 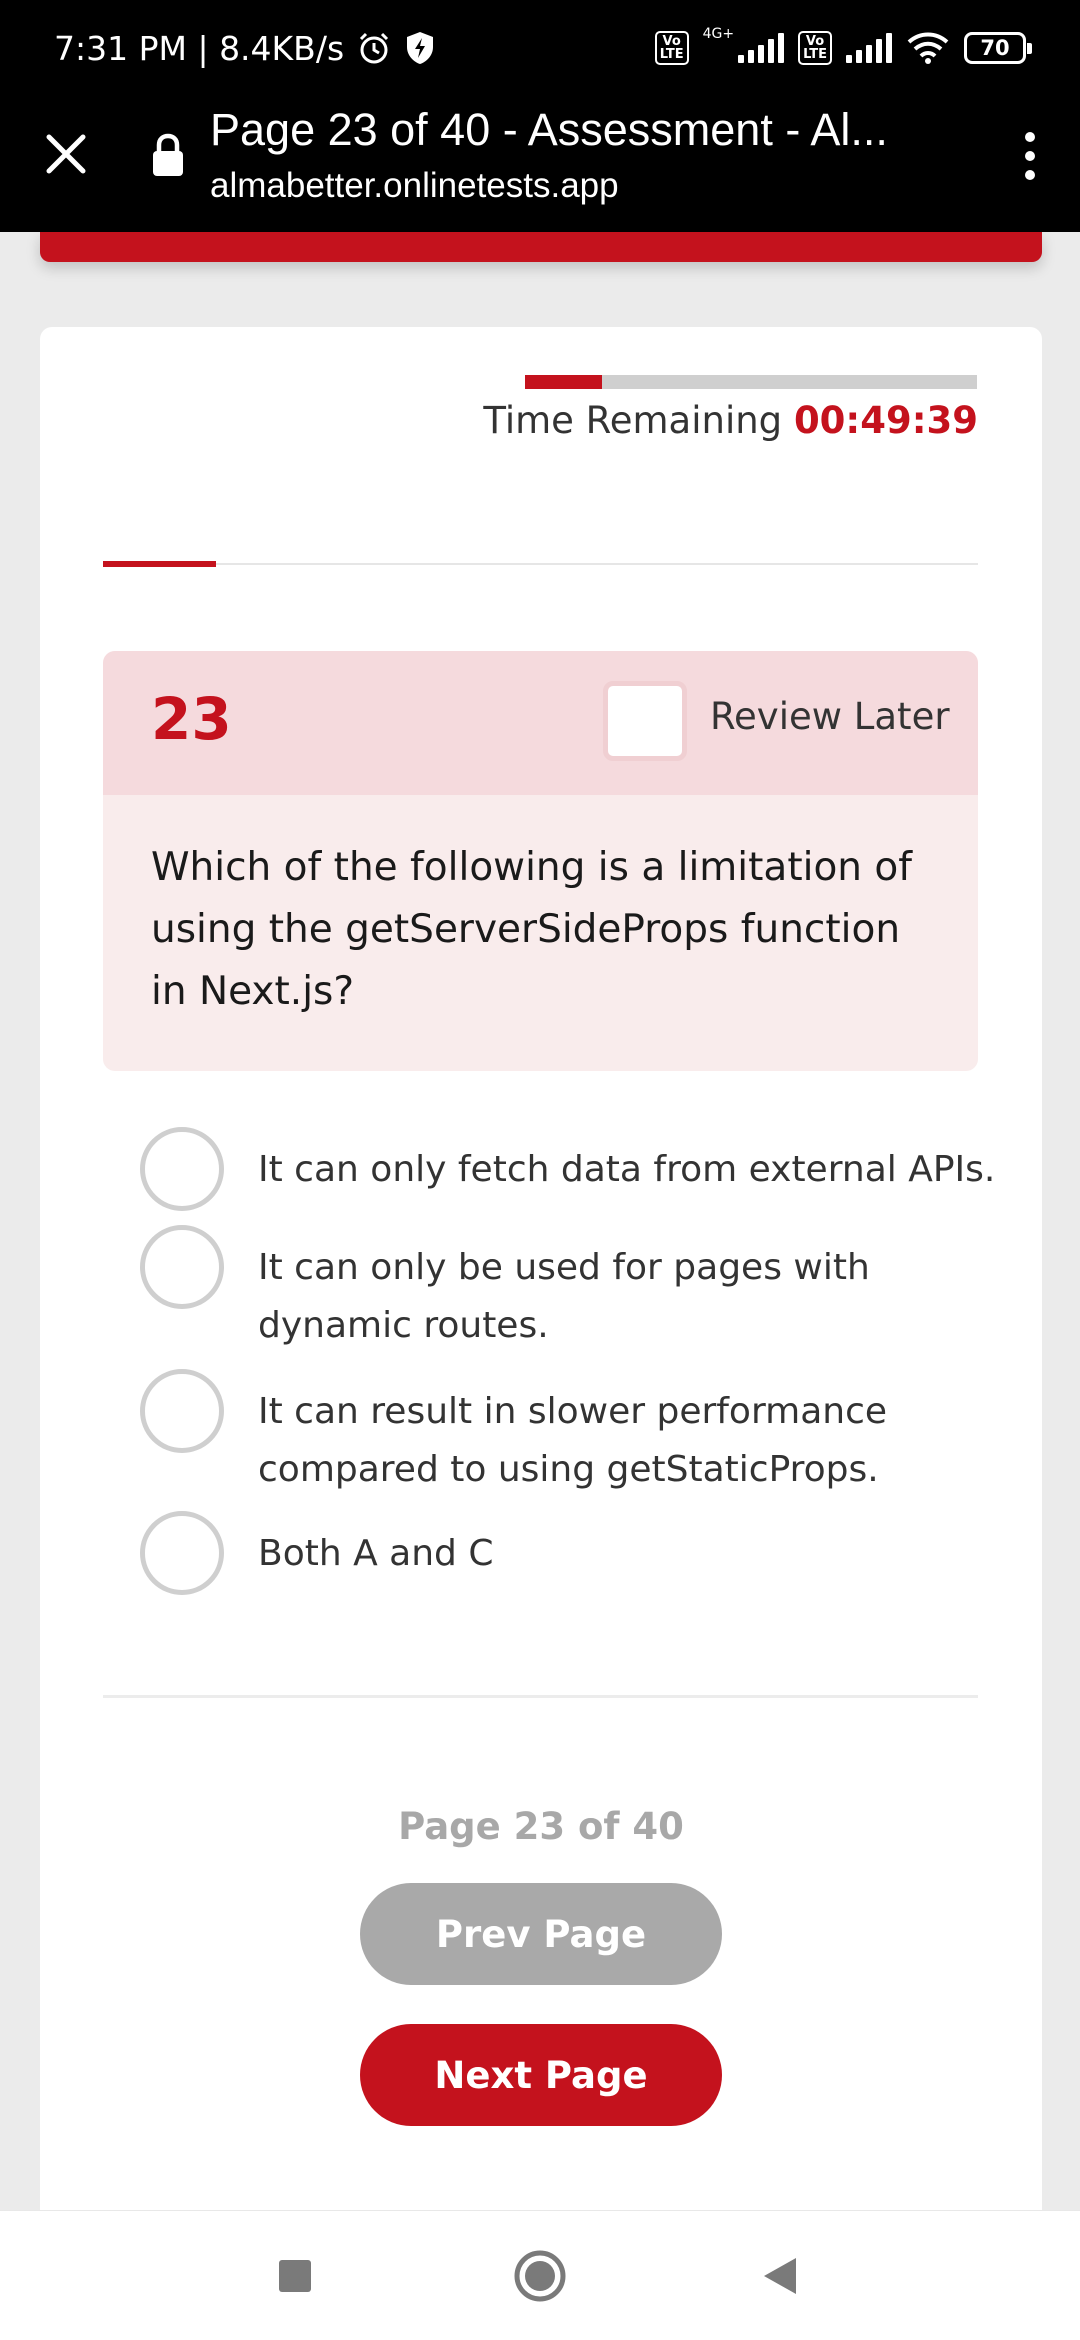 What do you see at coordinates (540, 723) in the screenshot?
I see `question-header: 23 Review Later` at bounding box center [540, 723].